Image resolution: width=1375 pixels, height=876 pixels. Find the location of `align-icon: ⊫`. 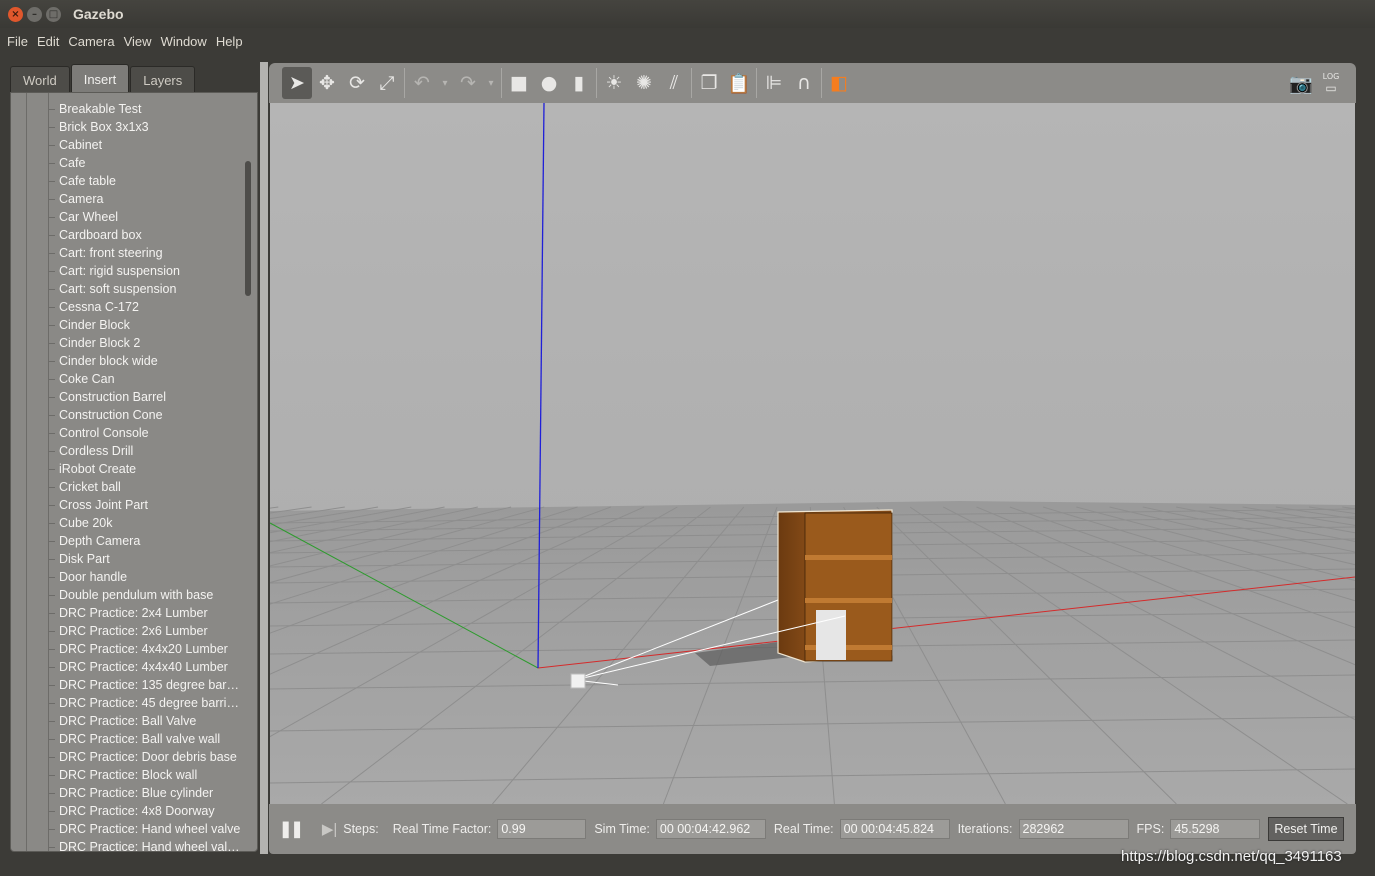

align-icon: ⊫ is located at coordinates (774, 83).